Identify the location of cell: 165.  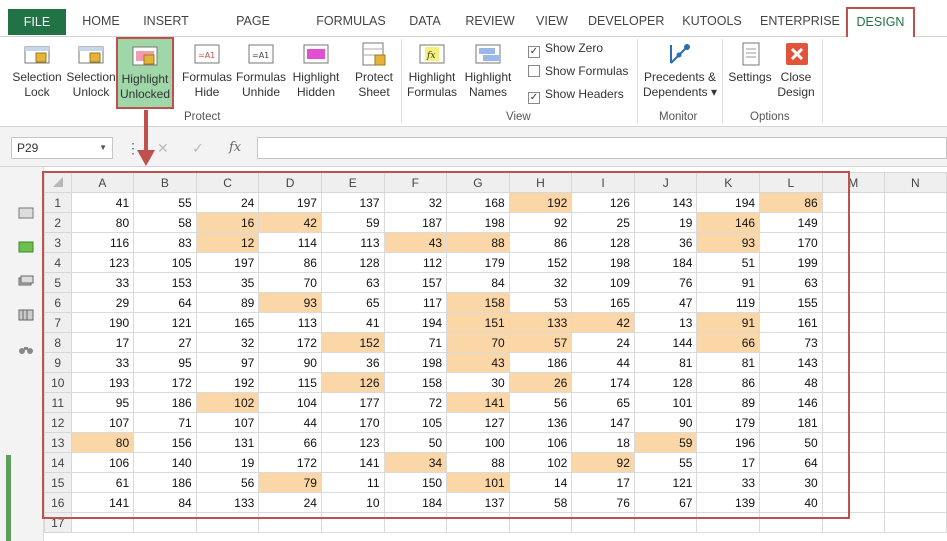
(603, 302).